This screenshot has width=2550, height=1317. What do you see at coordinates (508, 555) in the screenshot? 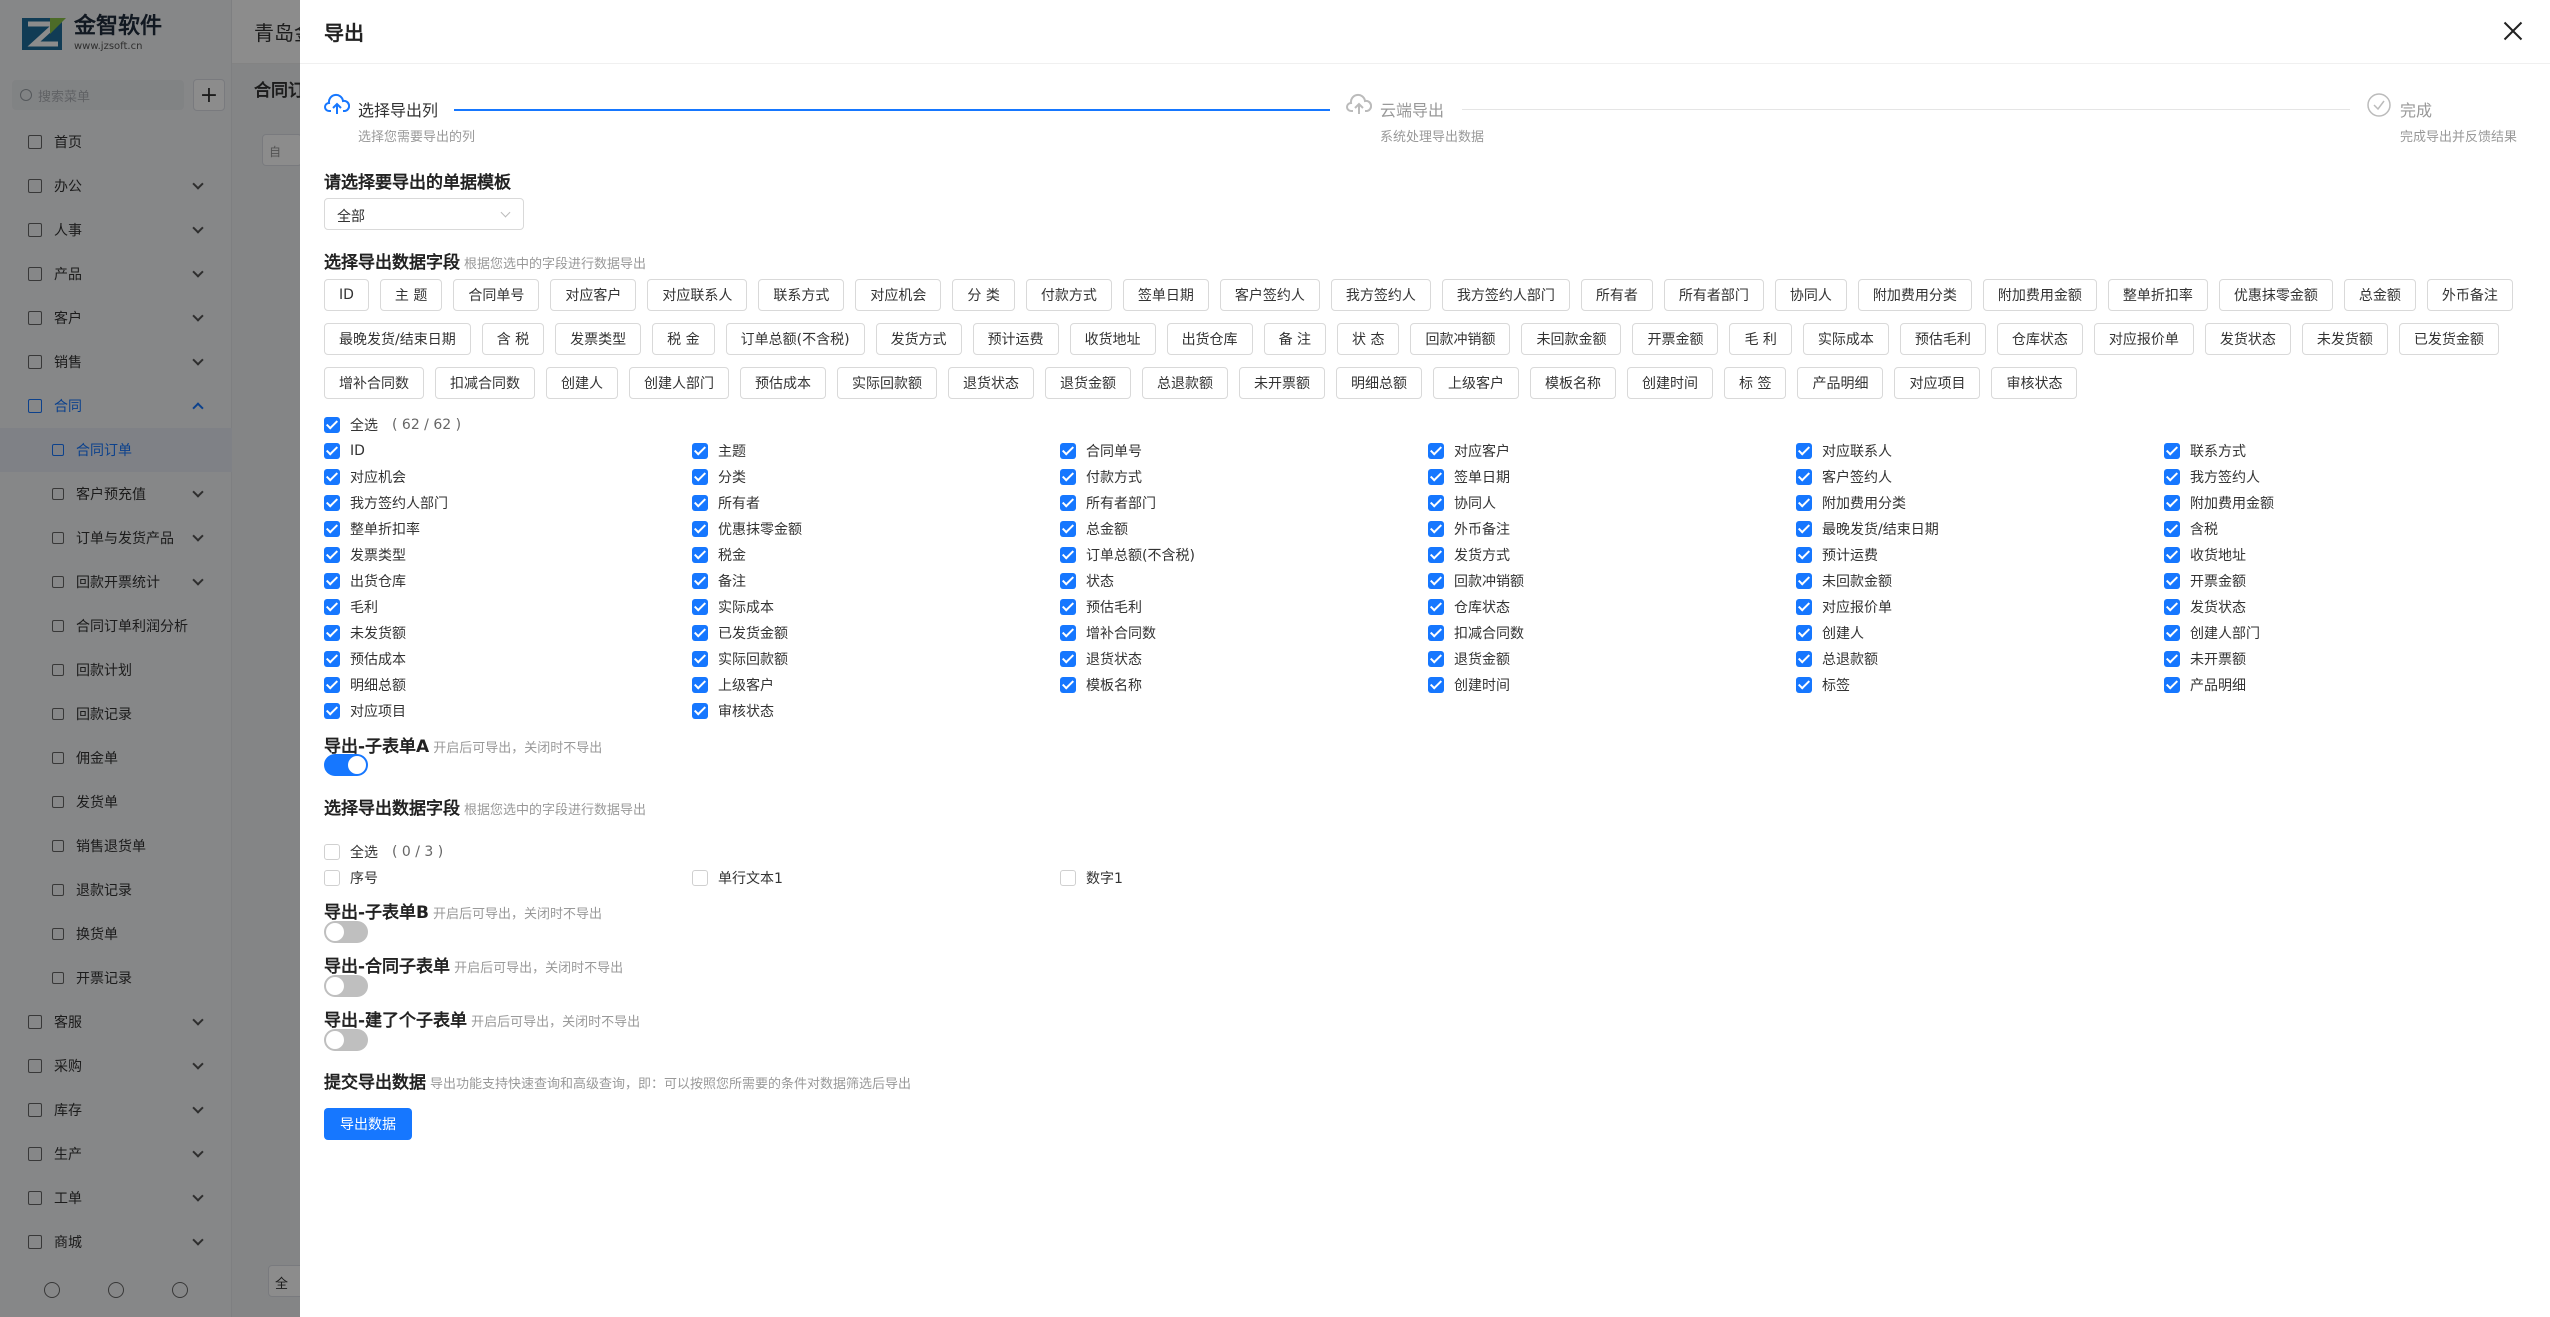
I see `field-checkbox: 发票类型` at bounding box center [508, 555].